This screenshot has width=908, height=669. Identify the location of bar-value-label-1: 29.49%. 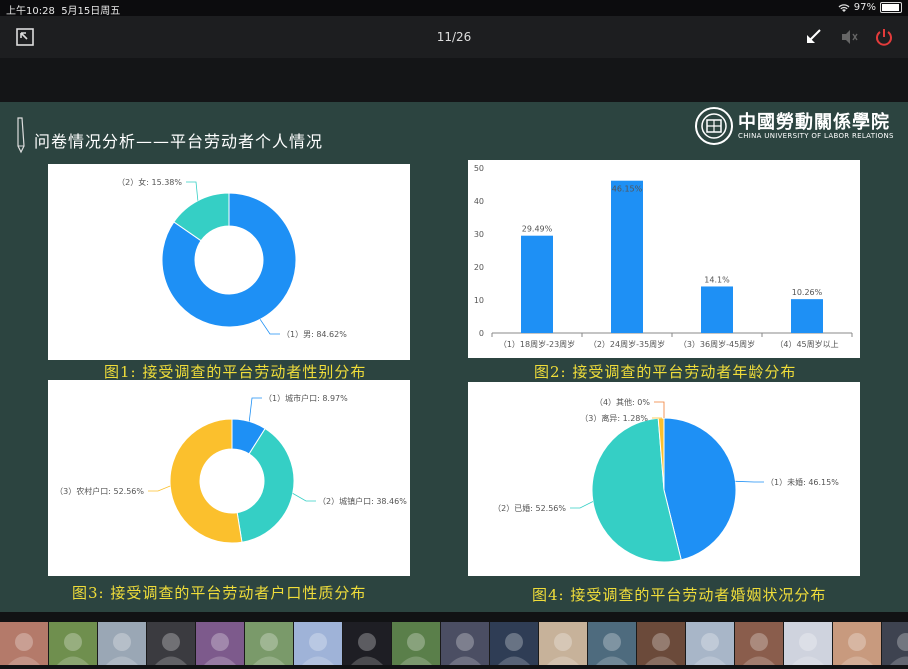
(537, 229).